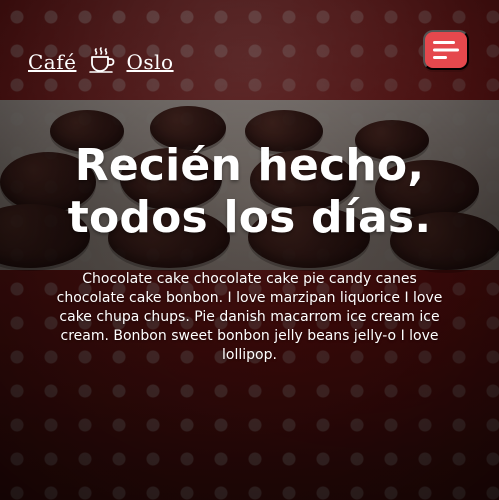  I want to click on coffee-cup-icon, so click(102, 60).